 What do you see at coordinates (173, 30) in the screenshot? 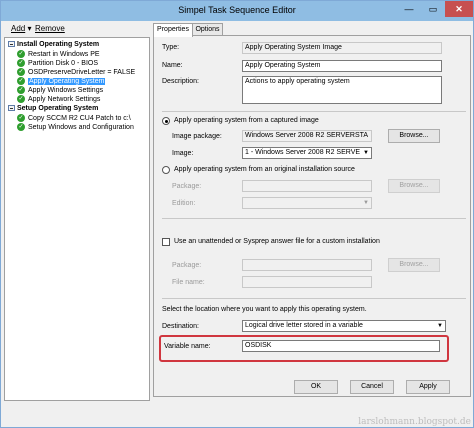
I see `tab-properties: Properties` at bounding box center [173, 30].